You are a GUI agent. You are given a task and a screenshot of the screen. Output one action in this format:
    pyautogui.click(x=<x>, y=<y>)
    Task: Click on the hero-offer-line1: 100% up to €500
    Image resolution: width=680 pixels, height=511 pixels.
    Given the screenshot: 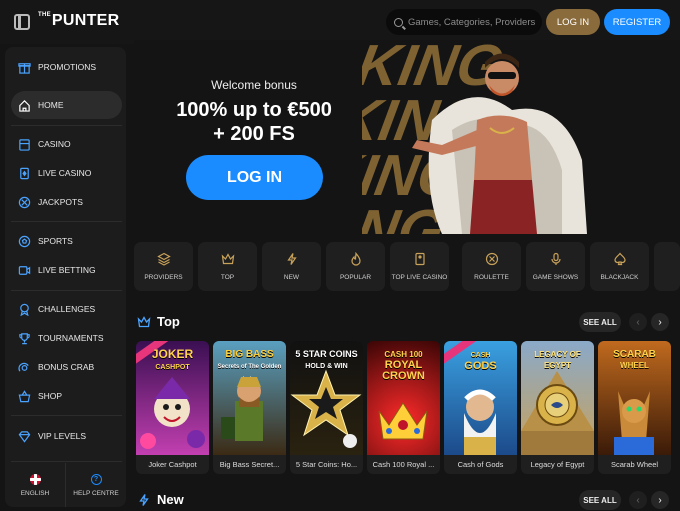 What is the action you would take?
    pyautogui.click(x=254, y=110)
    